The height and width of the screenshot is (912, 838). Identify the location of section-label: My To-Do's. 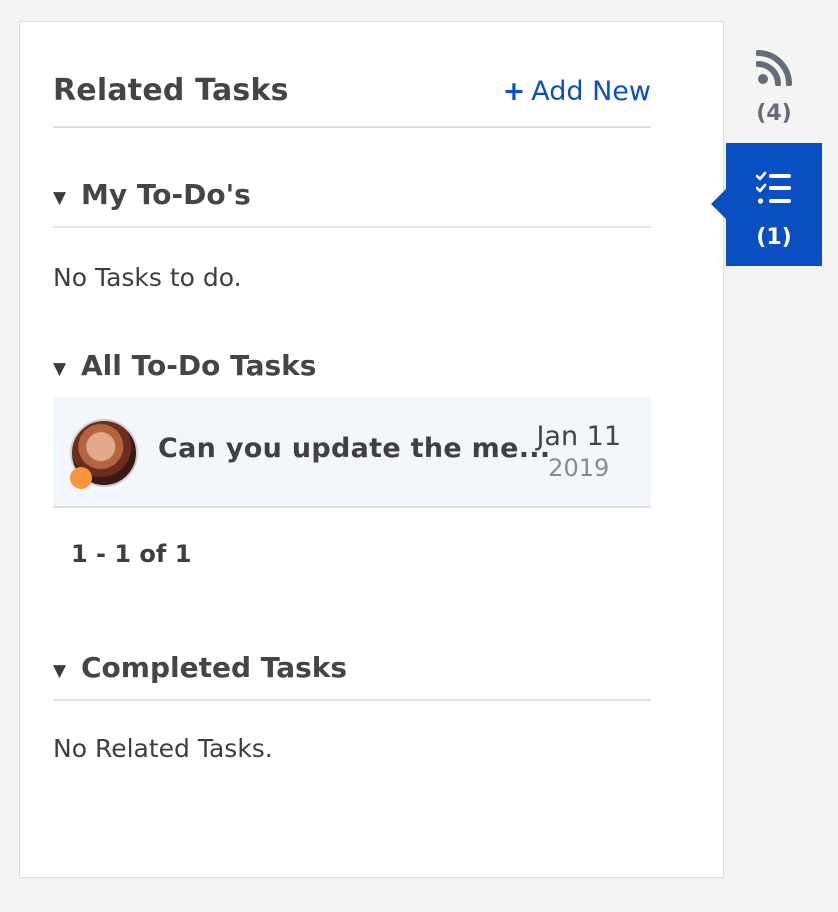
(166, 194).